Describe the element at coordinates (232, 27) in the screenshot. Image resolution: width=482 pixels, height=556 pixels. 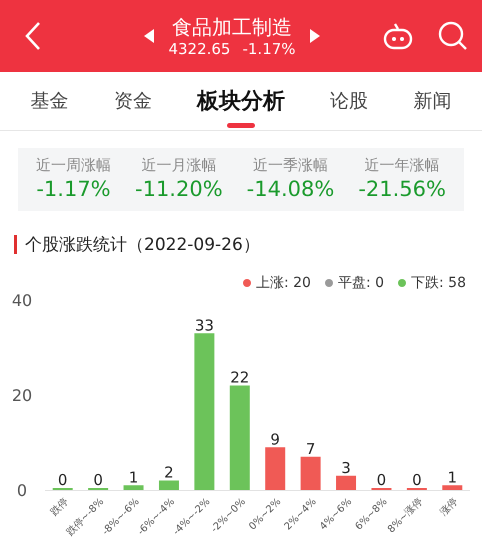
I see `sector-title: 食品加工制造` at that location.